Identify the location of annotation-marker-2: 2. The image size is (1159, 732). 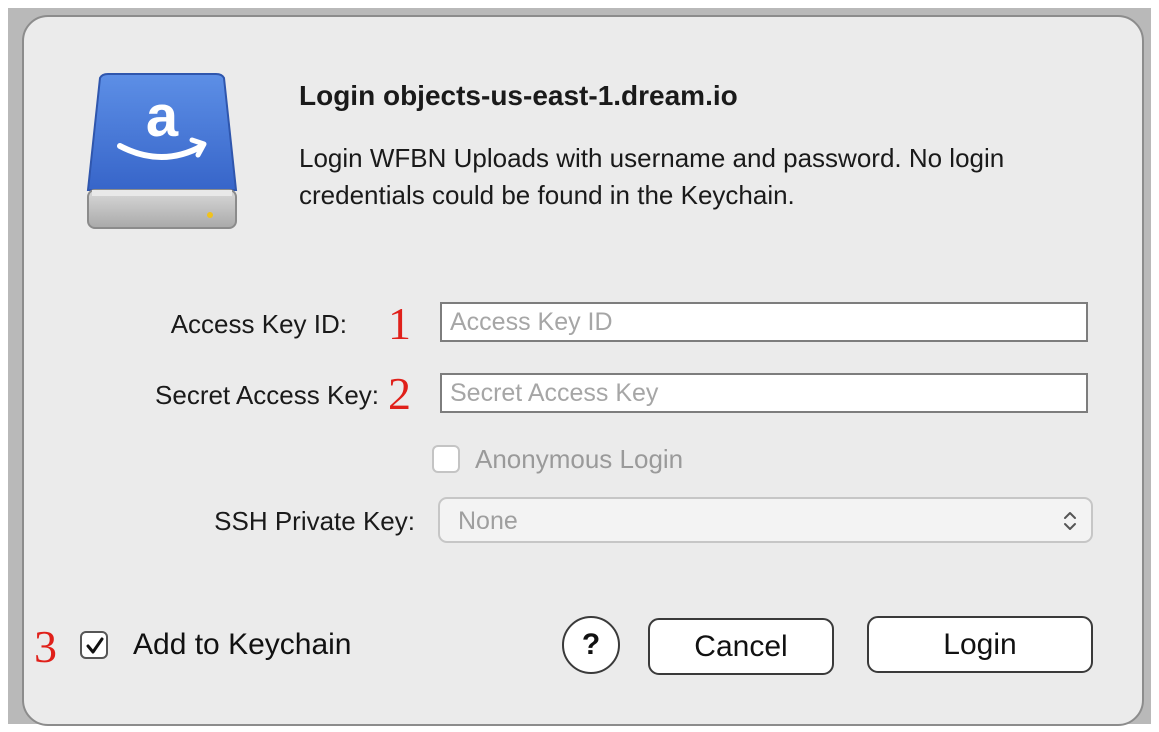
(399, 393).